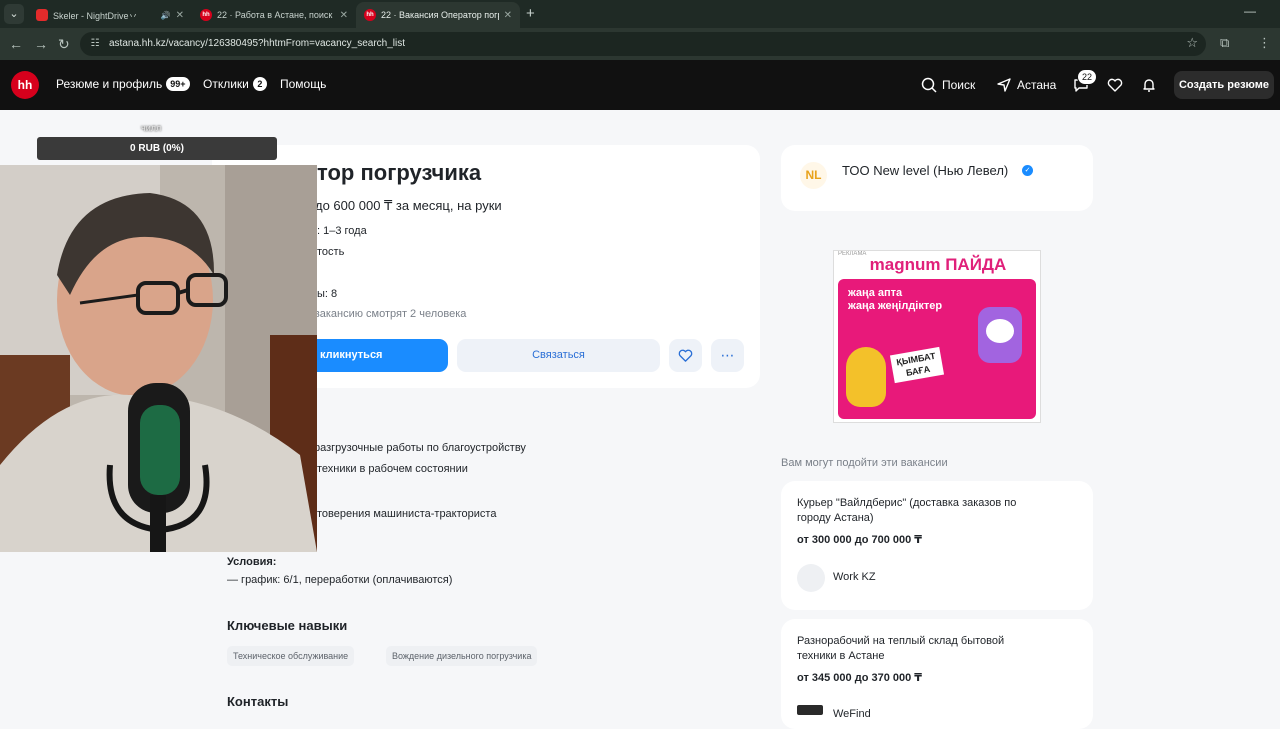 Image resolution: width=1280 pixels, height=729 pixels. I want to click on nav-responses: Отклики 2, so click(235, 84).